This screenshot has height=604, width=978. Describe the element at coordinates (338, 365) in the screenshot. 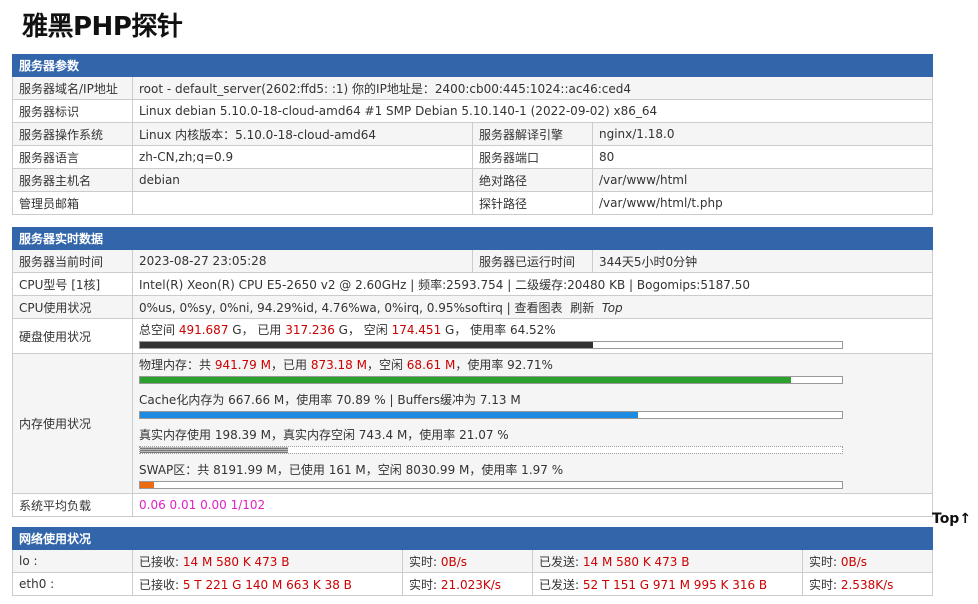

I see `mem-used: 873.18 M` at that location.